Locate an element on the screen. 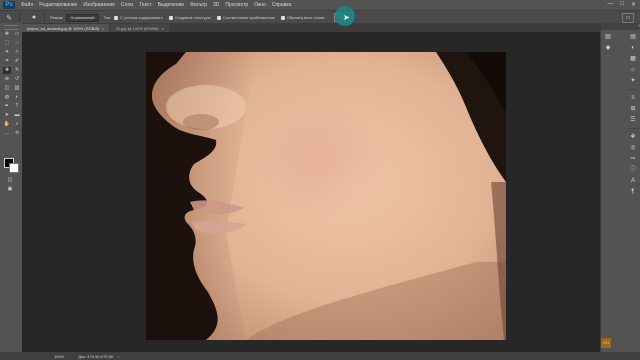 This screenshot has width=640, height=360. tool-grid: ✥ ▭ ⬚ ◌ ✦ ✧ ⌗ ✐ ✚ ✎ ⊕ ↺ ◫ ▥ ◍ ◐ ✒ T ➤ ▬ ✋ ⌕… ⟲ is located at coordinates (12, 84).